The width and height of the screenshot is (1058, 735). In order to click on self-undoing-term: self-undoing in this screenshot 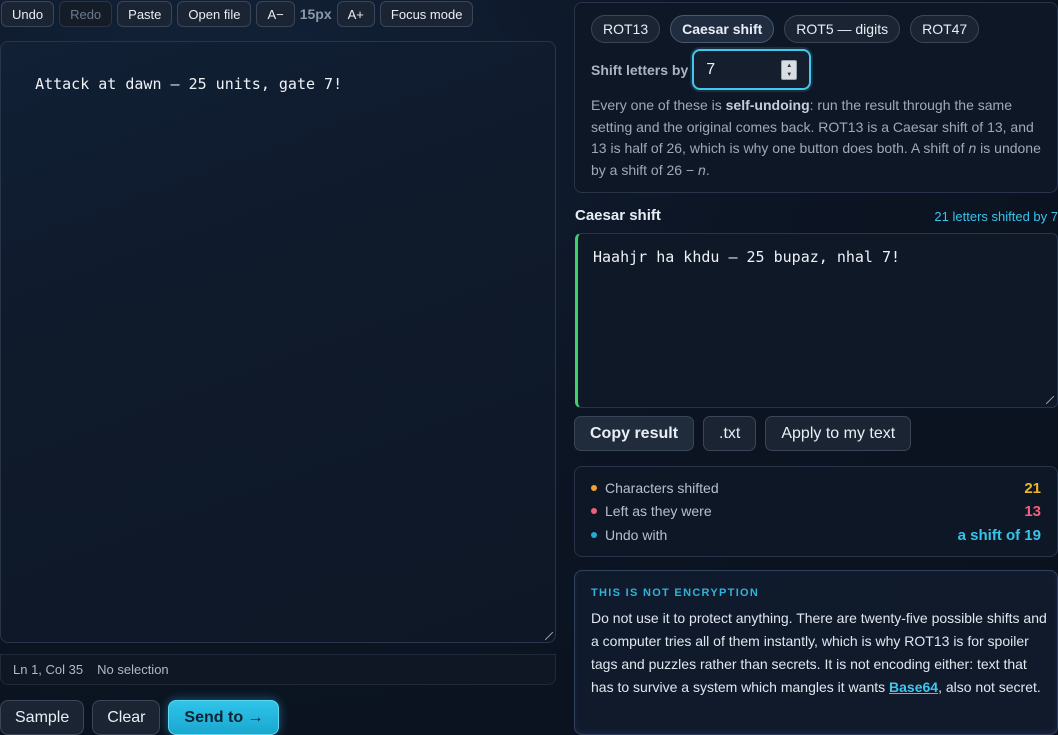, I will do `click(767, 105)`.